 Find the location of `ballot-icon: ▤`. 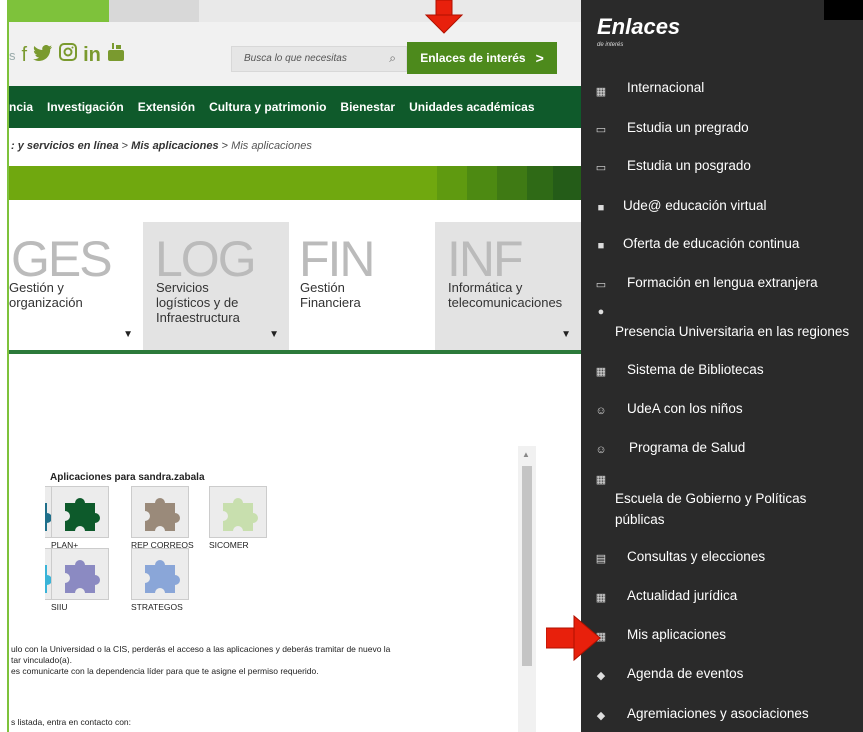

ballot-icon: ▤ is located at coordinates (601, 559).